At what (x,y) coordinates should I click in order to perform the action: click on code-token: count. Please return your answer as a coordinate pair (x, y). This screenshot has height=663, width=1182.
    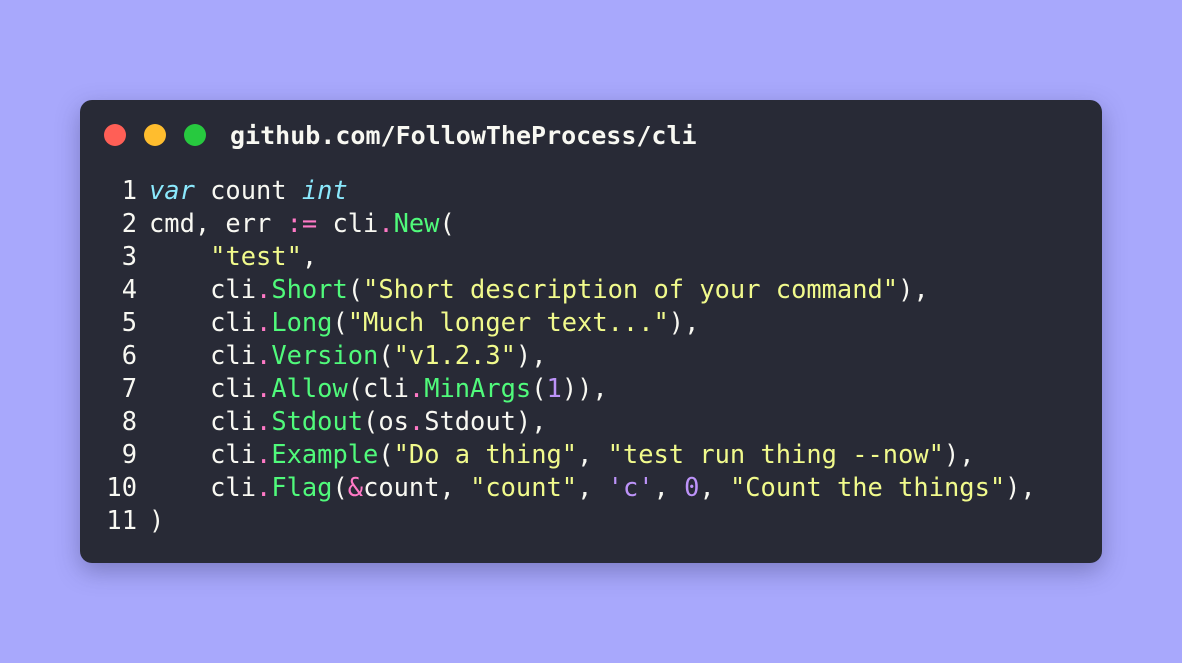
    Looking at the image, I should click on (248, 190).